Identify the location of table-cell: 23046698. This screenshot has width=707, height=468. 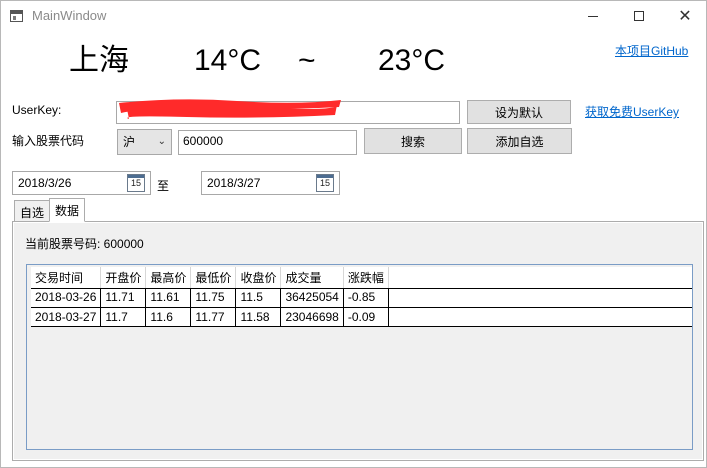
(312, 317).